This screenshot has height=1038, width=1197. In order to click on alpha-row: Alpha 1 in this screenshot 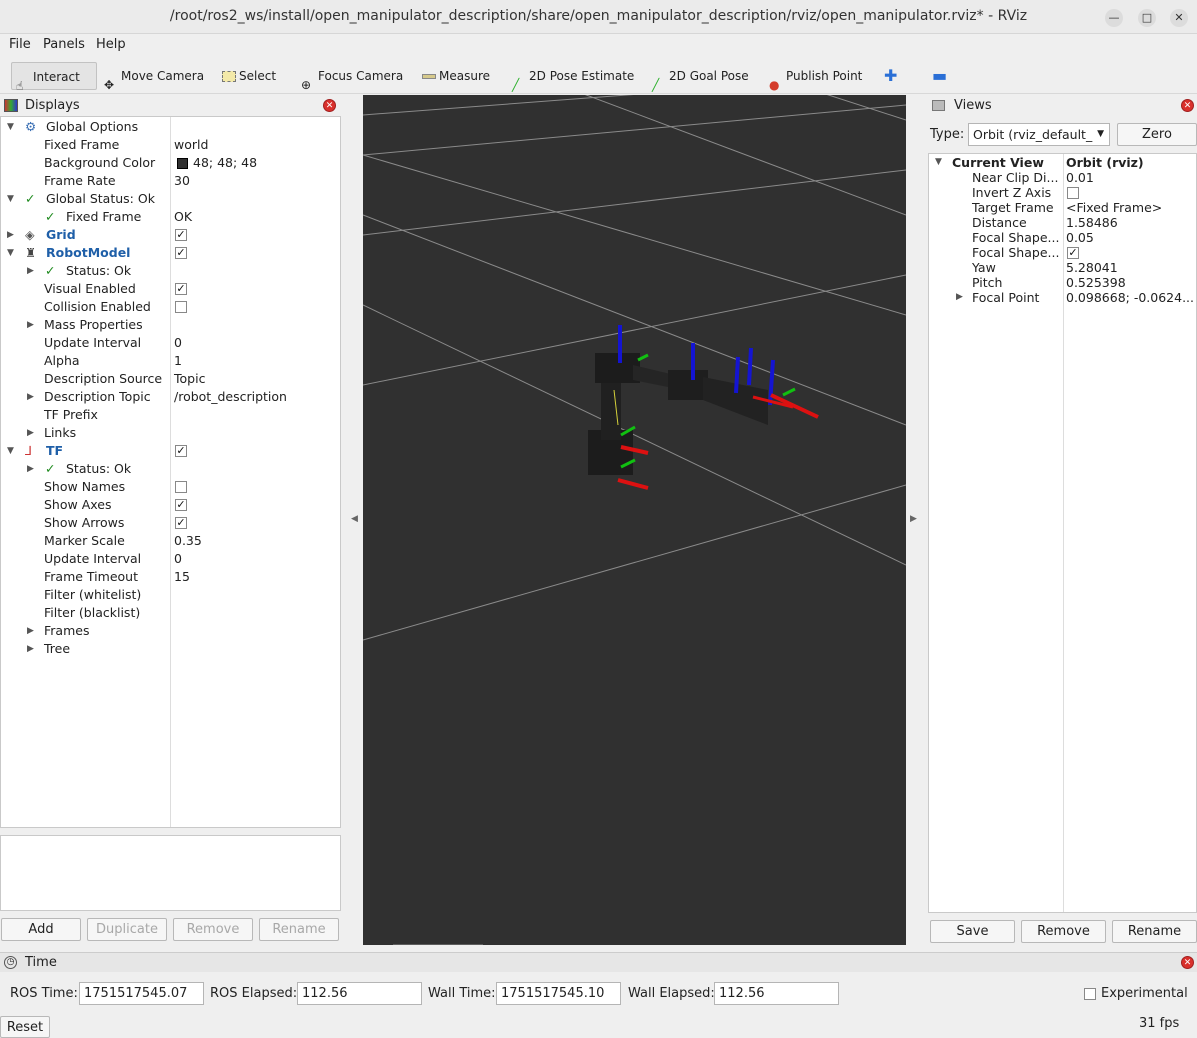, I will do `click(170, 361)`.